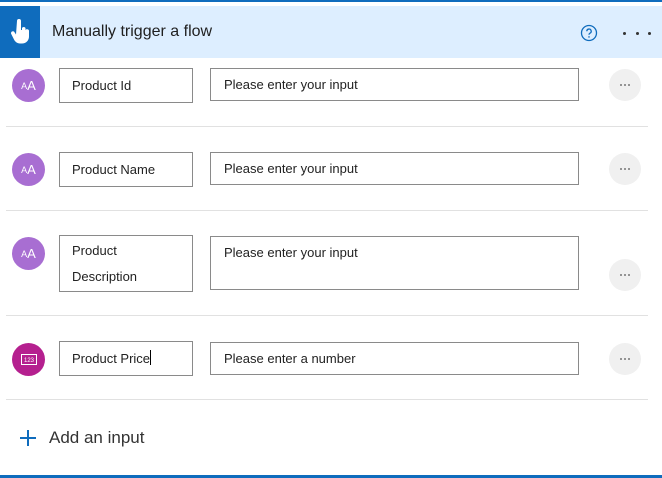  What do you see at coordinates (394, 358) in the screenshot?
I see `input-value-field: Please enter a number` at bounding box center [394, 358].